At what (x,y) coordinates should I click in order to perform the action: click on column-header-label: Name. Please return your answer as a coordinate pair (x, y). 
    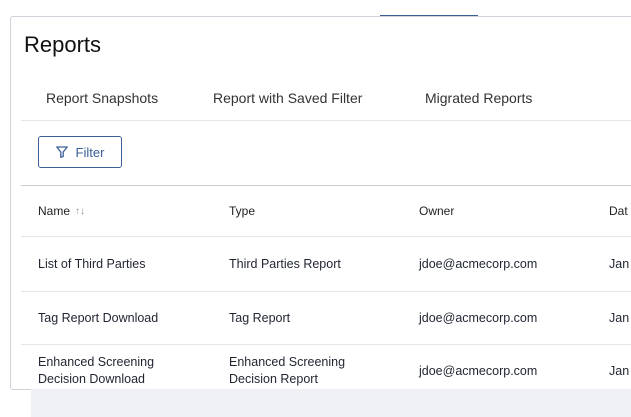
    Looking at the image, I should click on (54, 211).